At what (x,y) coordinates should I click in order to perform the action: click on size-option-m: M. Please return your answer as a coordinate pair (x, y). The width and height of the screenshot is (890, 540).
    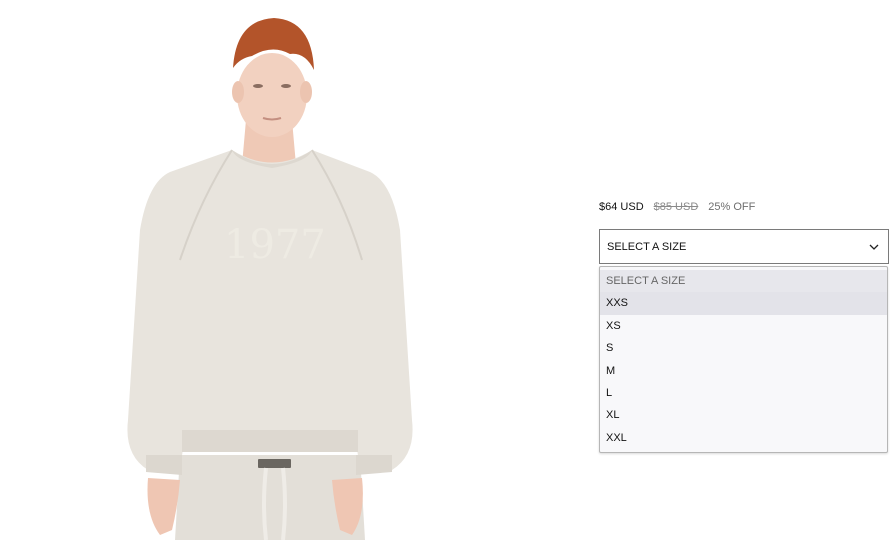
    Looking at the image, I should click on (743, 371).